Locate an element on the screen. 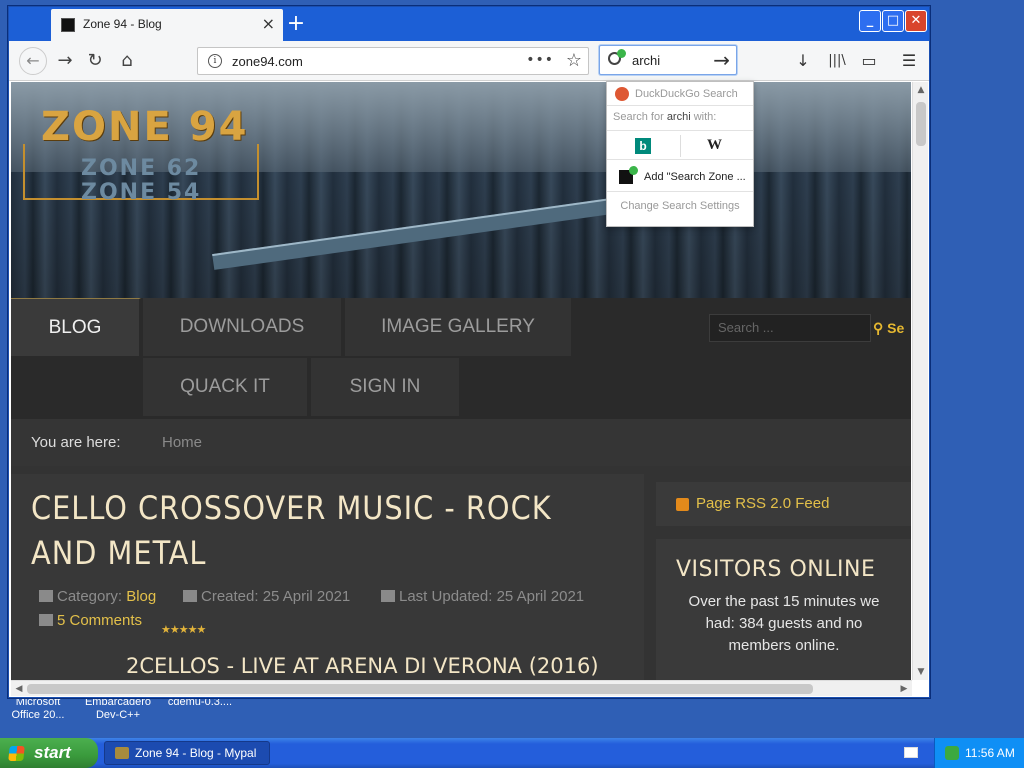 This screenshot has width=1024, height=768. scroll-left-icon: ◀ is located at coordinates (19, 689).